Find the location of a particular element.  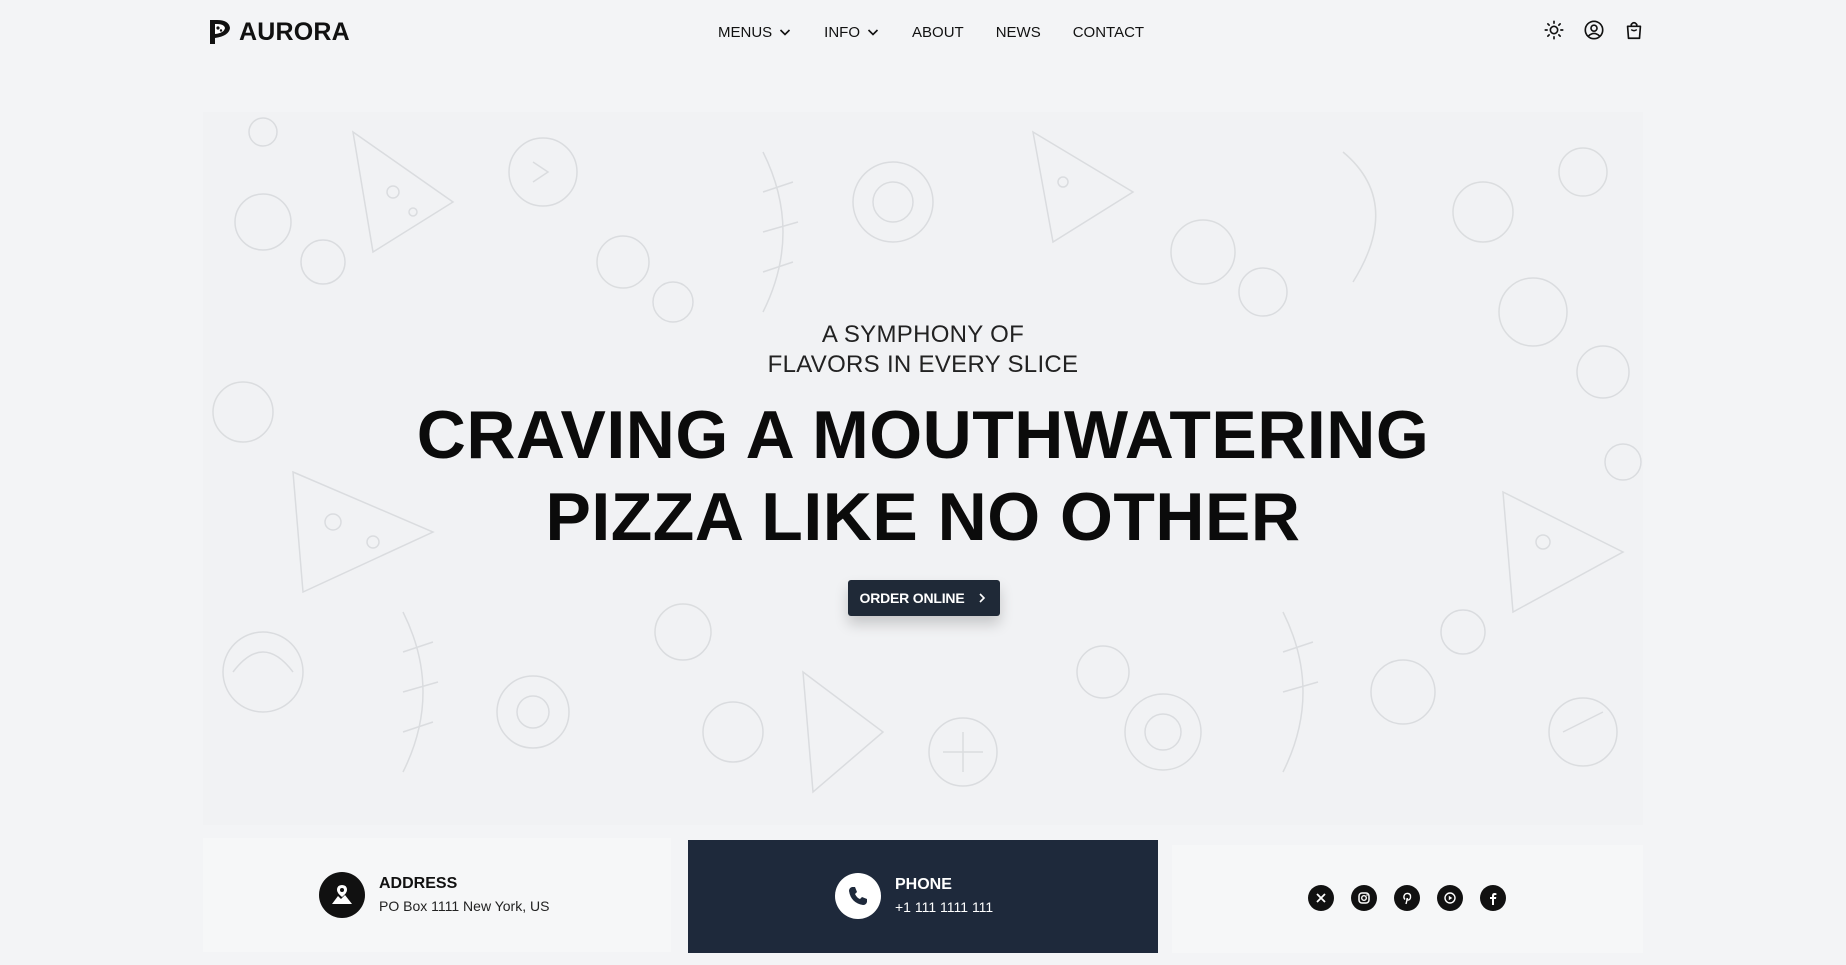

social-facebook-link is located at coordinates (1493, 898).